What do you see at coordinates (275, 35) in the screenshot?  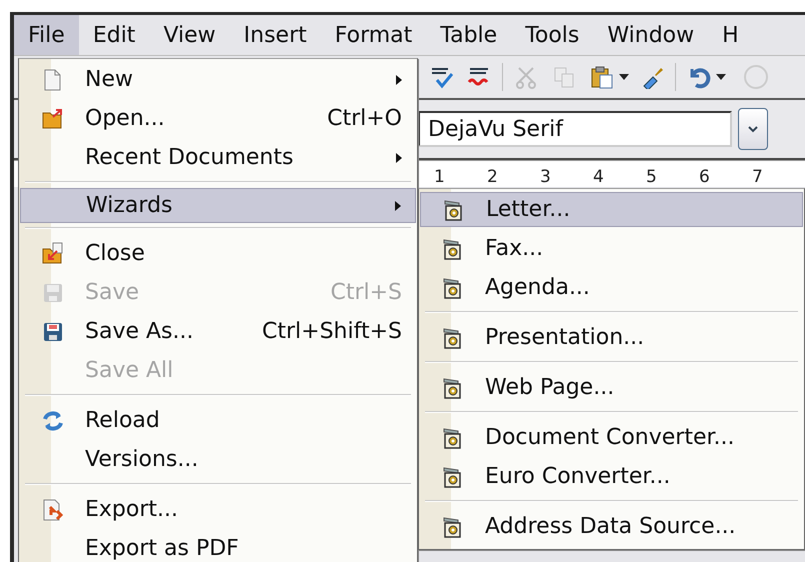 I see `menu-title: Insert` at bounding box center [275, 35].